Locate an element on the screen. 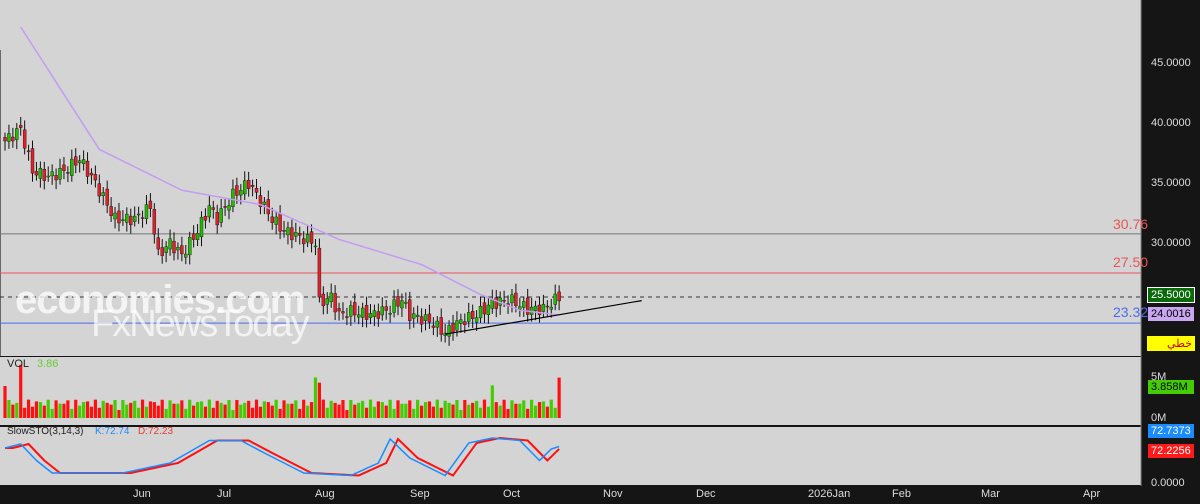  time-axis-label: Jul is located at coordinates (224, 494).